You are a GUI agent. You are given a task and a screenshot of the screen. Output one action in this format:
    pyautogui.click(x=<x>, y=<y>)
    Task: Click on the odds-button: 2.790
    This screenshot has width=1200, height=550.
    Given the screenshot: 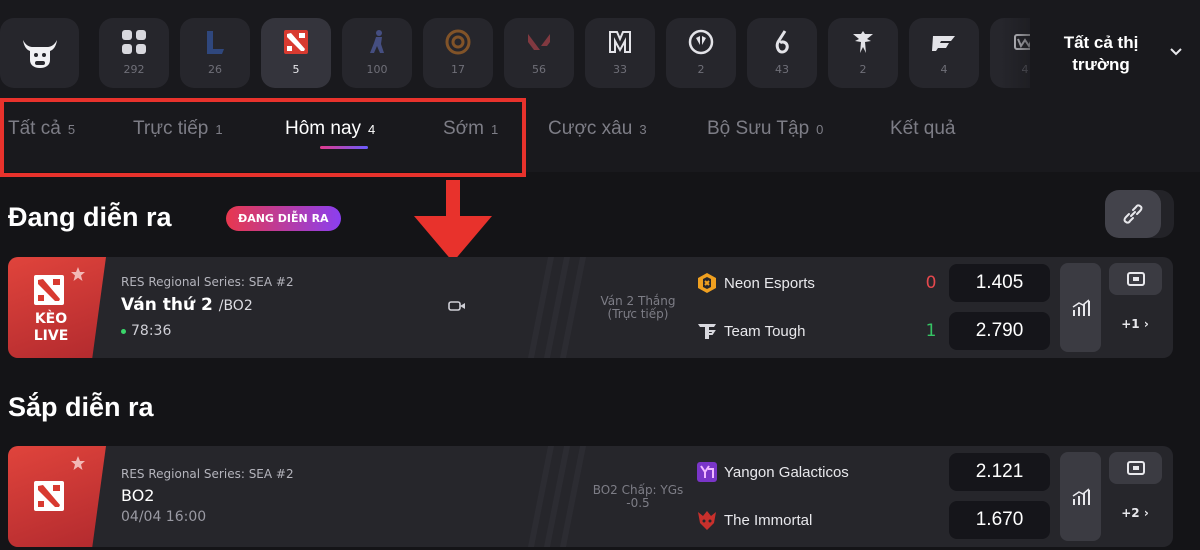 What is the action you would take?
    pyautogui.click(x=999, y=331)
    